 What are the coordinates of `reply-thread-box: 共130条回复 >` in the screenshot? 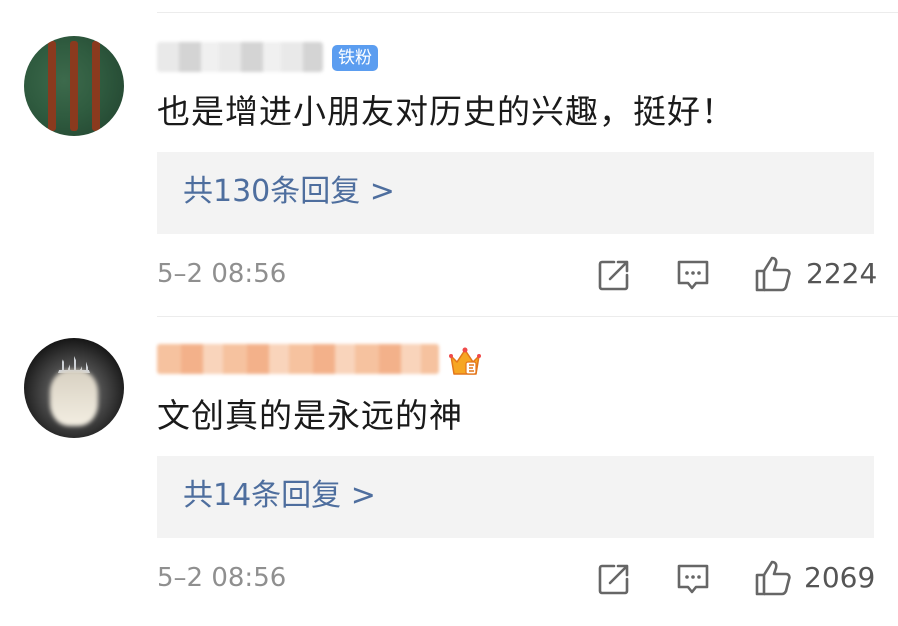 It's located at (515, 193).